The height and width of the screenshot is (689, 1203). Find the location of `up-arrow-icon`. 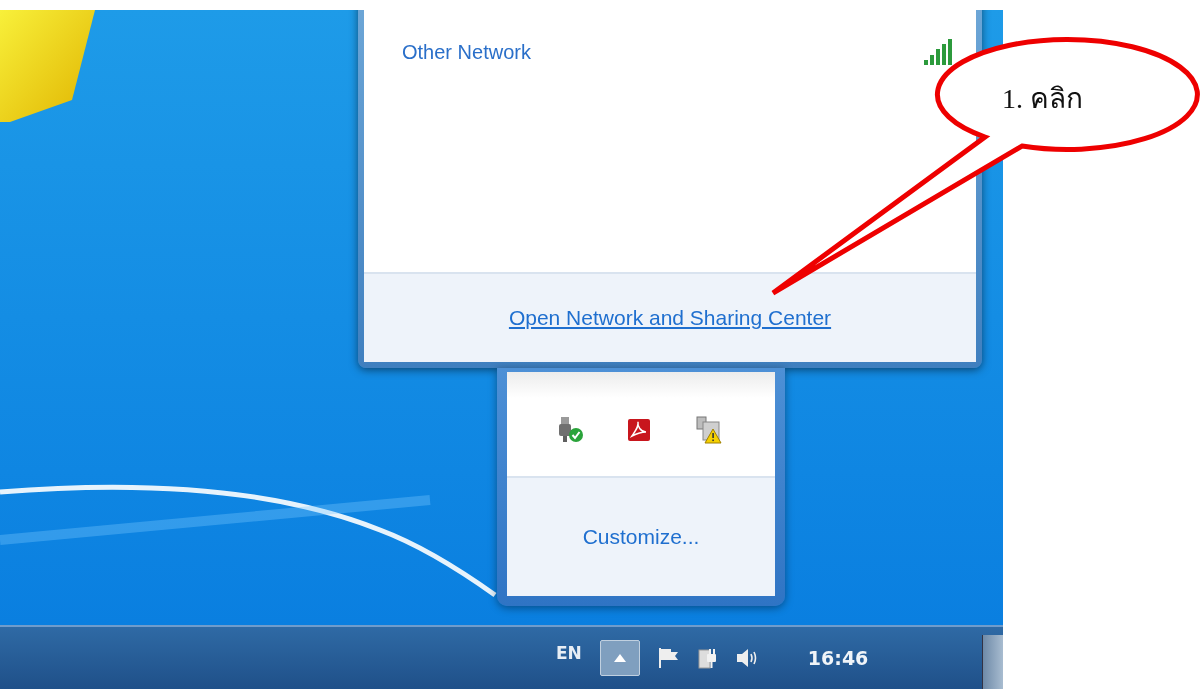

up-arrow-icon is located at coordinates (619, 658).